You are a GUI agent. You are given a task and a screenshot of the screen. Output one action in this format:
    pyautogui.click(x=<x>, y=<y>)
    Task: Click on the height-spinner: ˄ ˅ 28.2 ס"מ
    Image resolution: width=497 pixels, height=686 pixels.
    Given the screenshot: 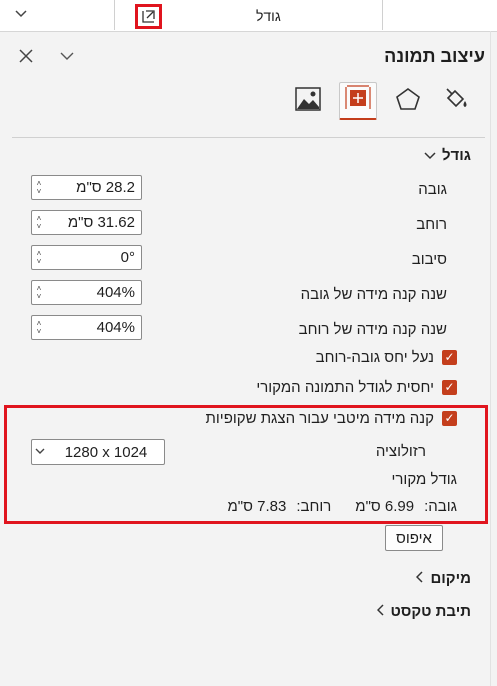 What is the action you would take?
    pyautogui.click(x=86, y=187)
    